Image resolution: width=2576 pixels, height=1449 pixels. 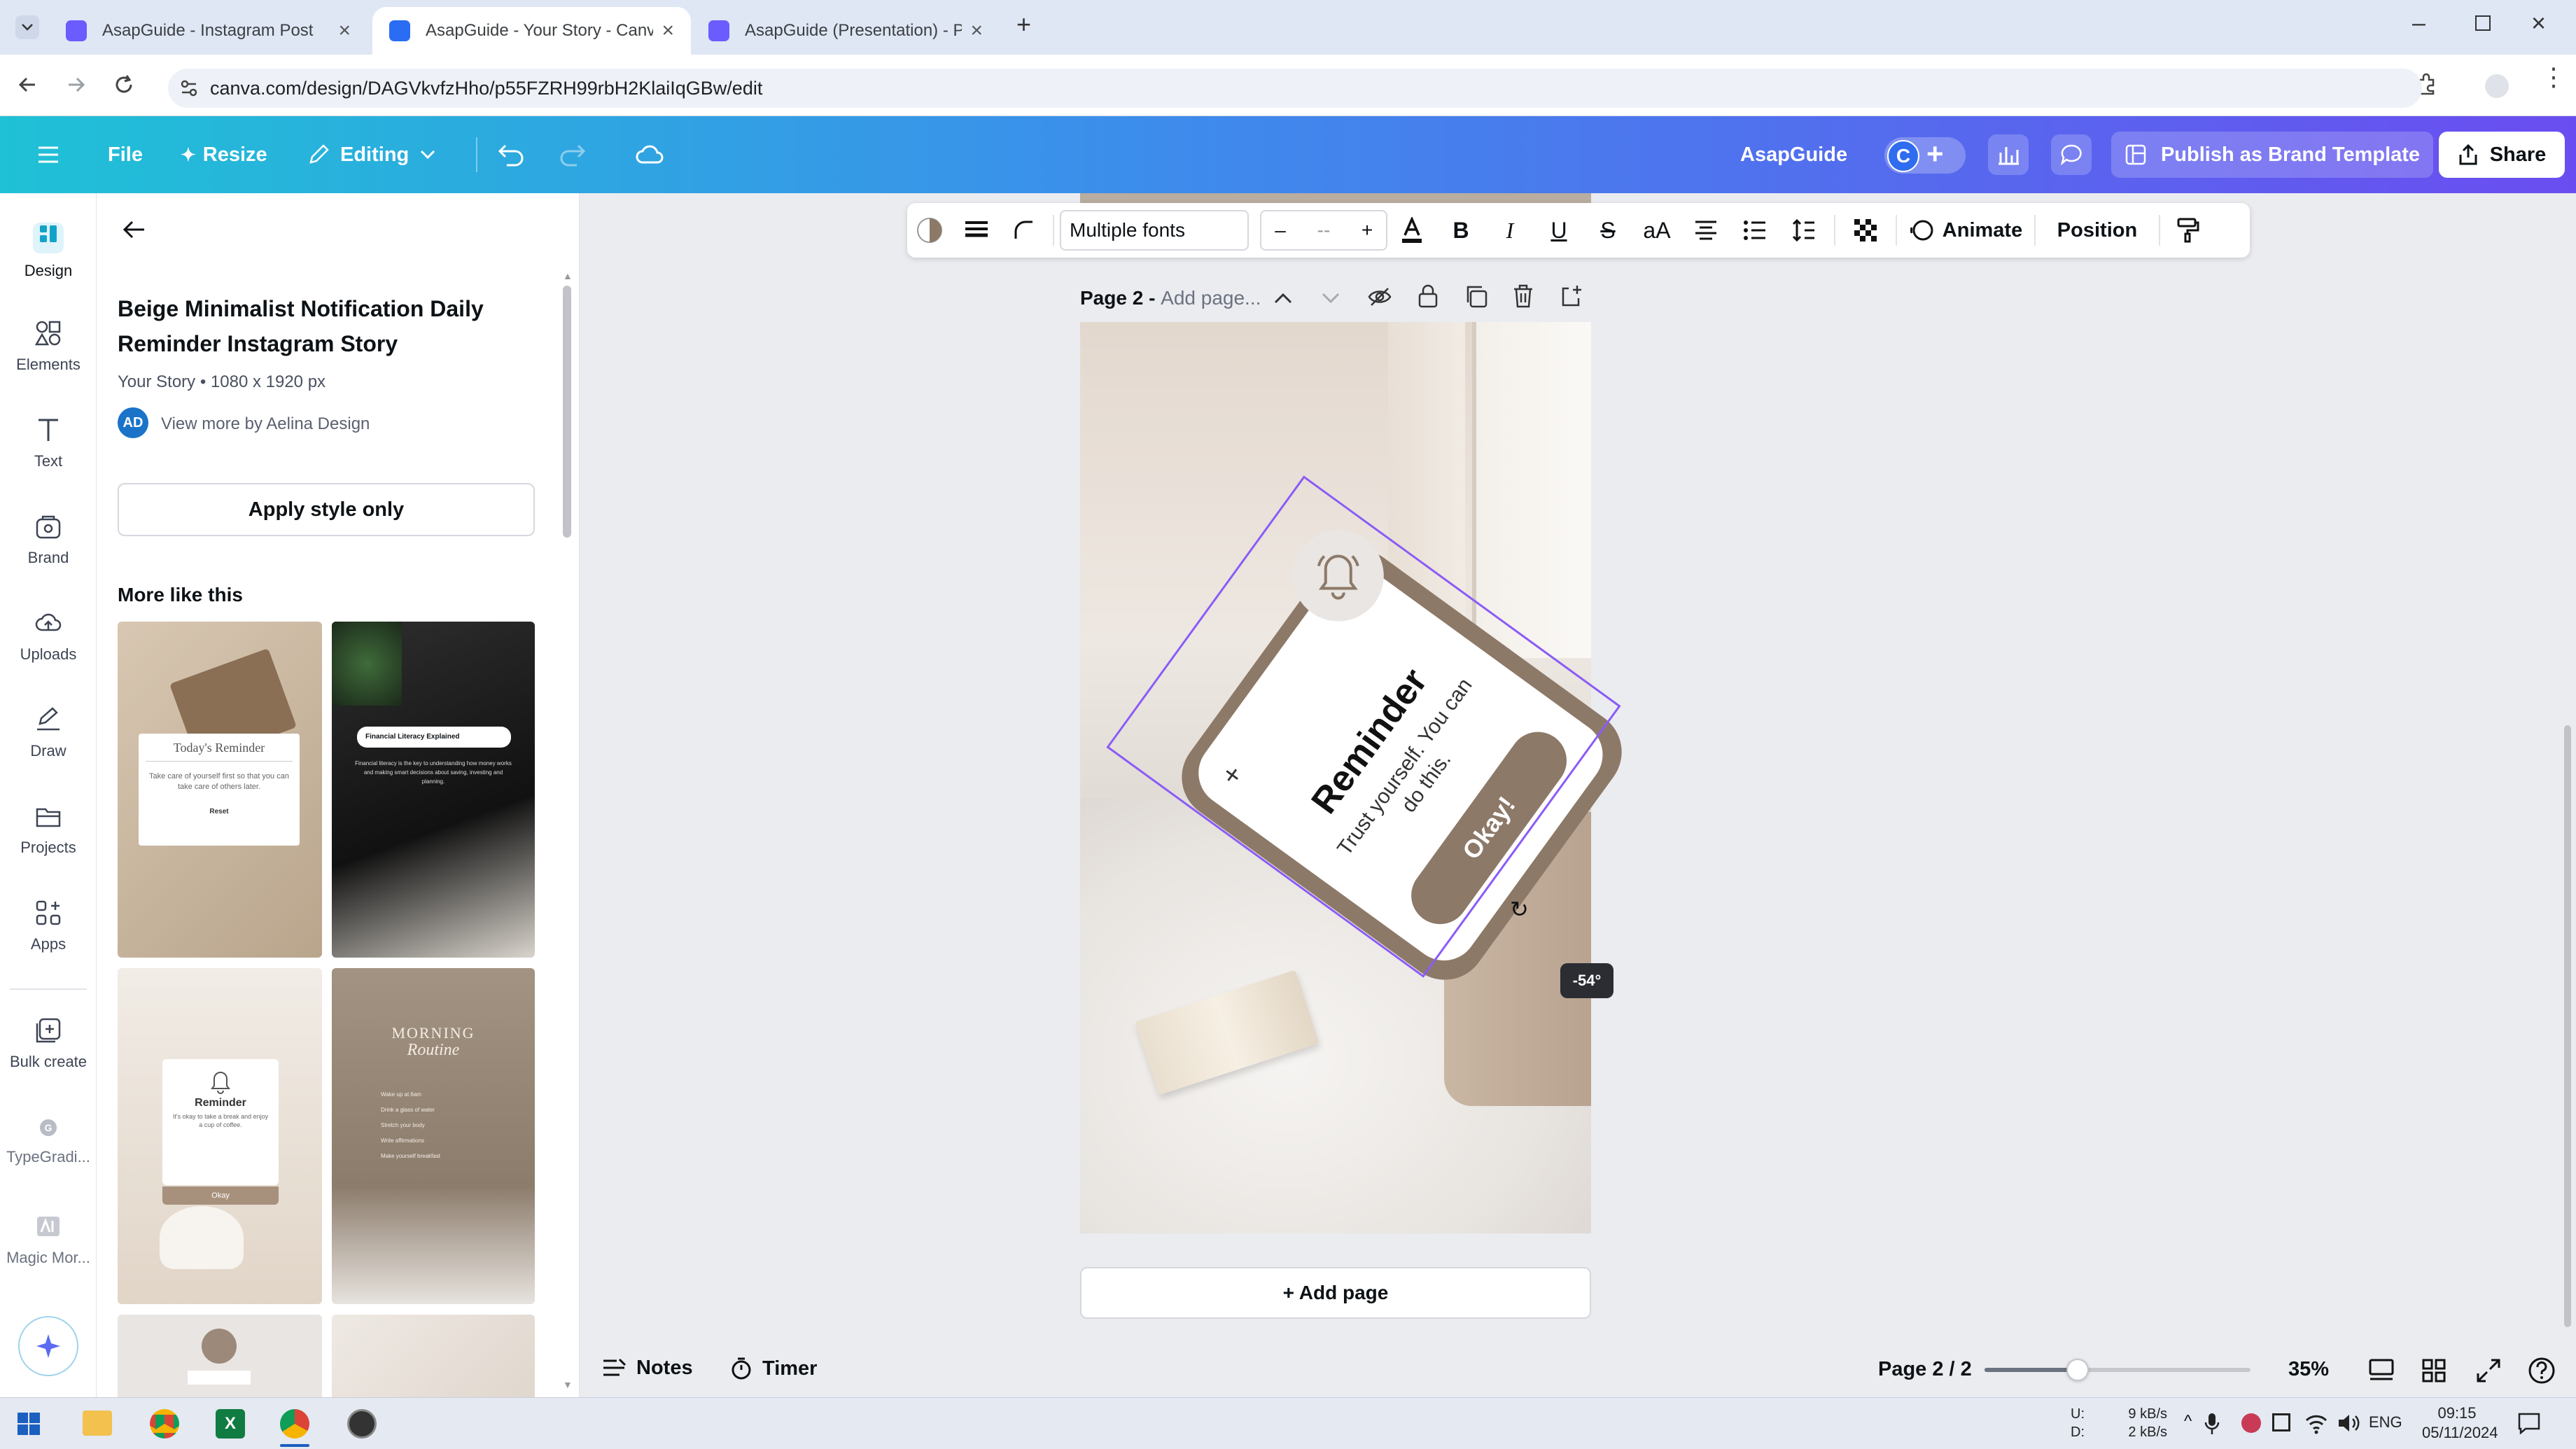 What do you see at coordinates (568, 1384) in the screenshot?
I see `scroll-down-arrow: ▼` at bounding box center [568, 1384].